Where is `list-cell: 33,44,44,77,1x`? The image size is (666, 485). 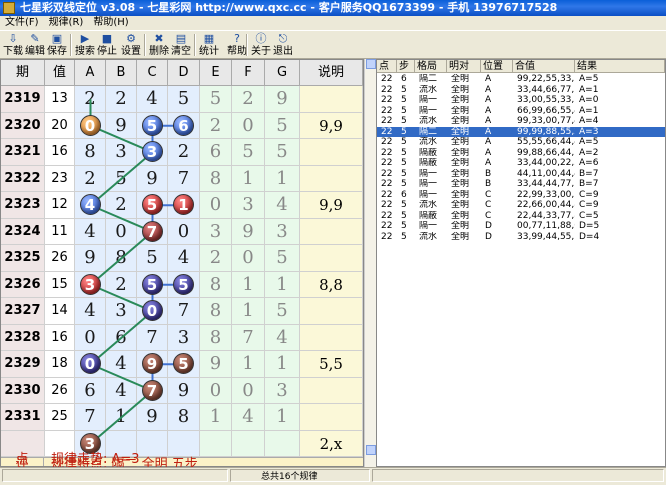 list-cell: 33,44,44,77,1x is located at coordinates (546, 184).